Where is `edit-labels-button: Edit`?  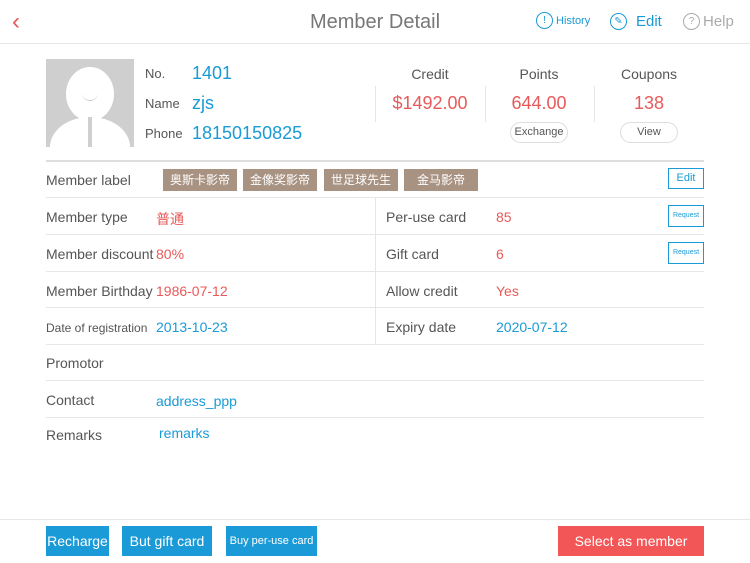
edit-labels-button: Edit is located at coordinates (686, 178).